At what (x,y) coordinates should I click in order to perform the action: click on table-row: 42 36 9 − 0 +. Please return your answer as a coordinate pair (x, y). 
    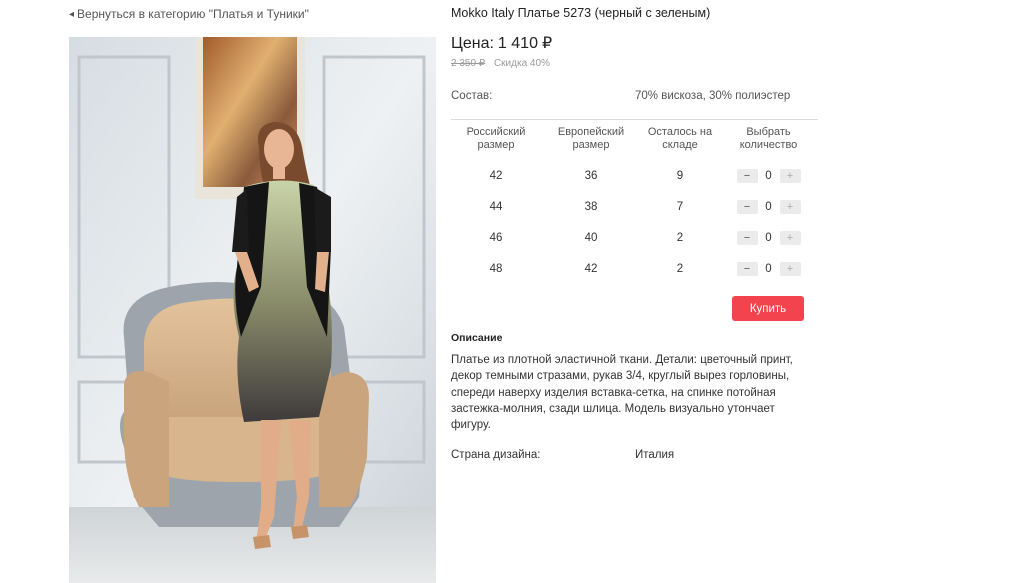
    Looking at the image, I should click on (634, 175).